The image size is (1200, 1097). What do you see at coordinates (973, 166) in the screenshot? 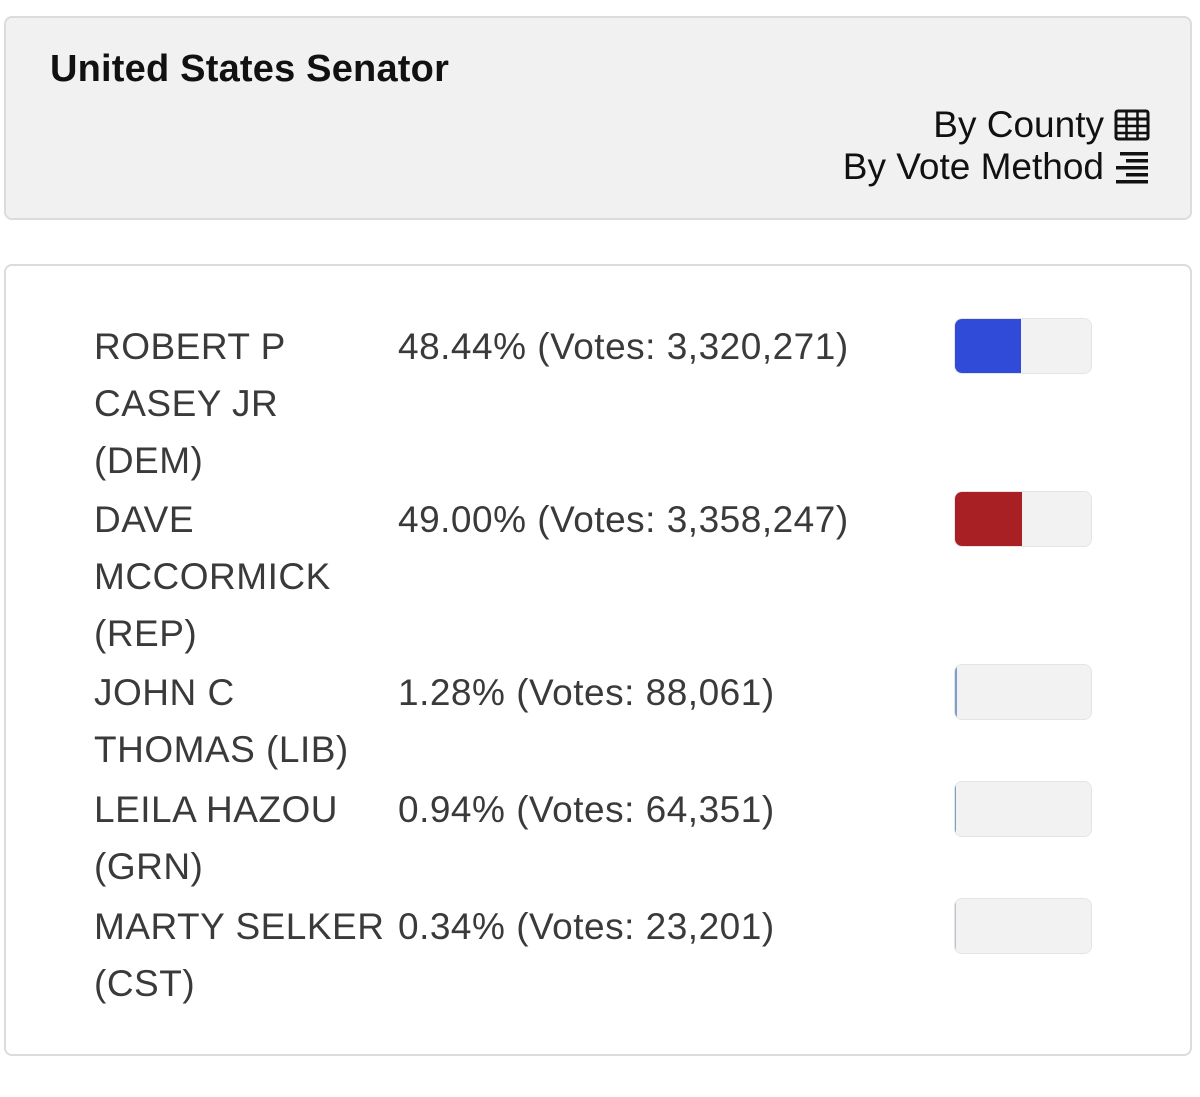
I see `by-vote-method-label: By Vote Method` at bounding box center [973, 166].